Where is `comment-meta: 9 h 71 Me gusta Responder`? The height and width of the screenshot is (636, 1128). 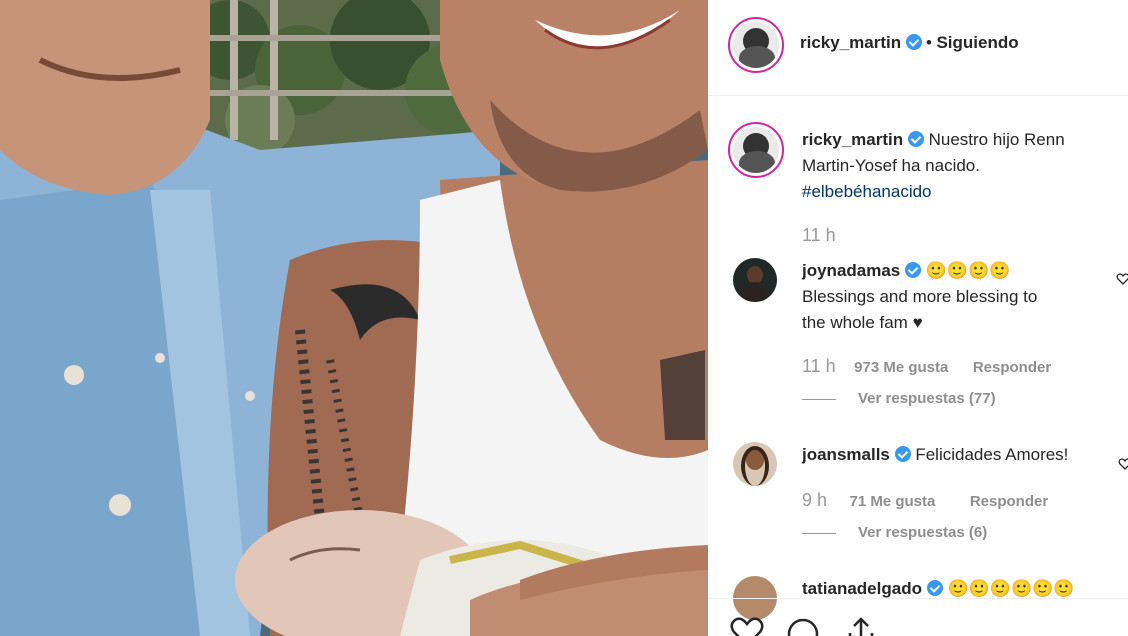
comment-meta: 9 h 71 Me gusta Responder is located at coordinates (925, 500).